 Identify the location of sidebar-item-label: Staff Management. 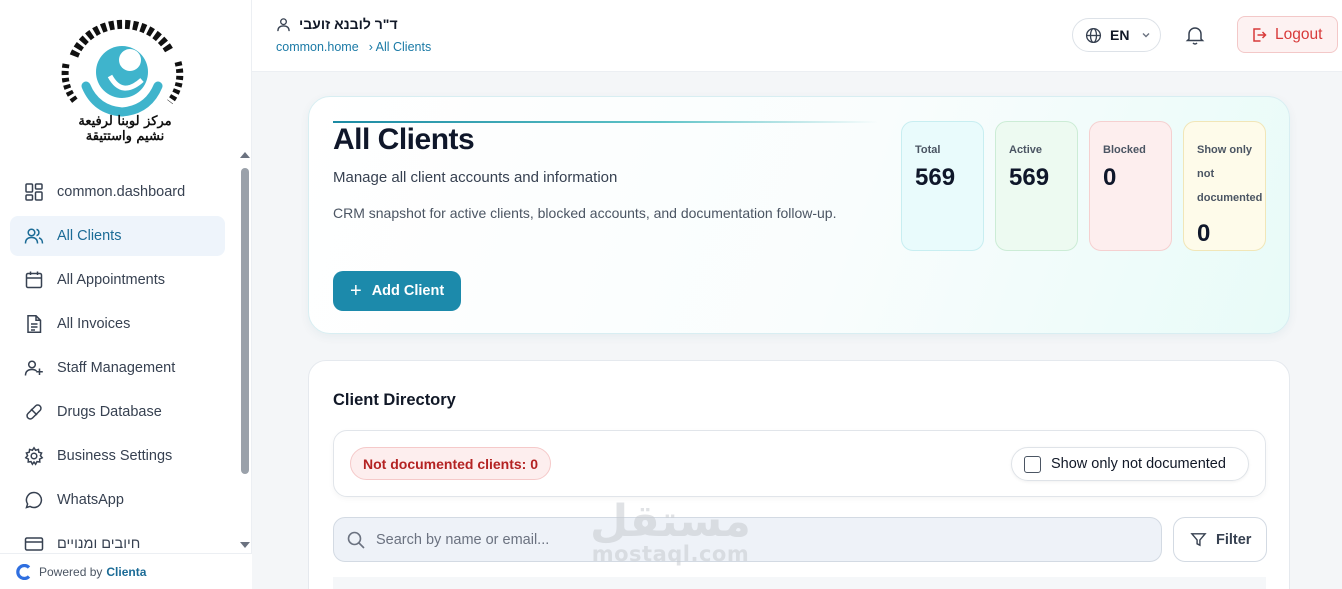
(116, 368).